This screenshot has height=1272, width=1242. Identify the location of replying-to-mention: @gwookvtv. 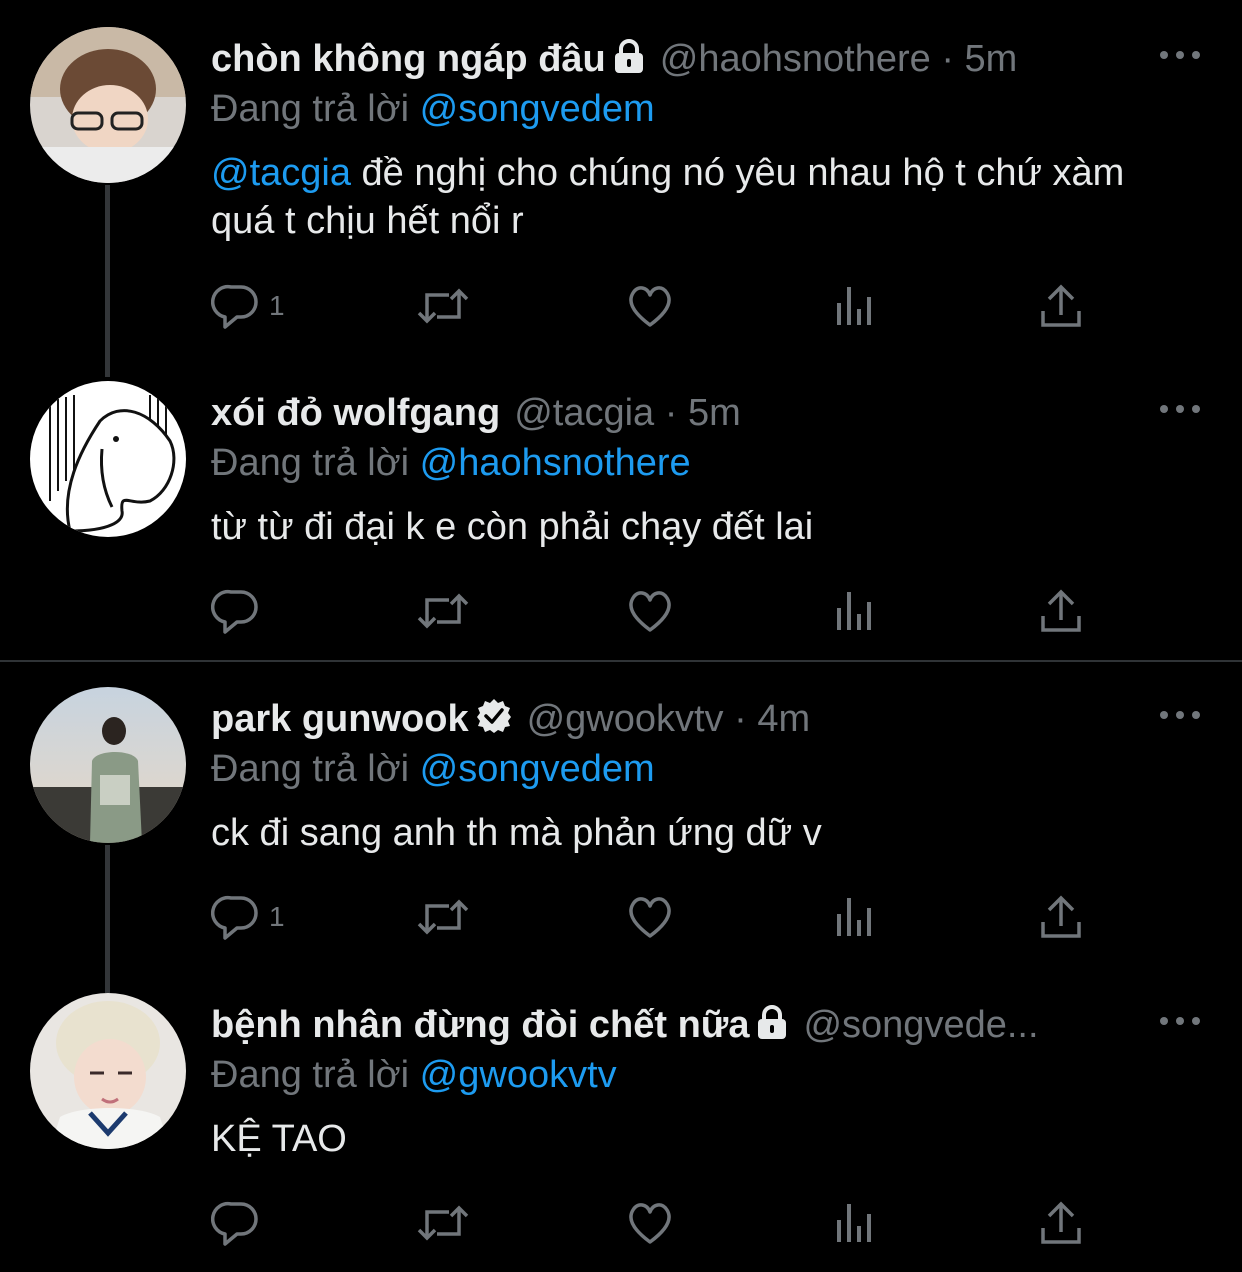
(518, 1075).